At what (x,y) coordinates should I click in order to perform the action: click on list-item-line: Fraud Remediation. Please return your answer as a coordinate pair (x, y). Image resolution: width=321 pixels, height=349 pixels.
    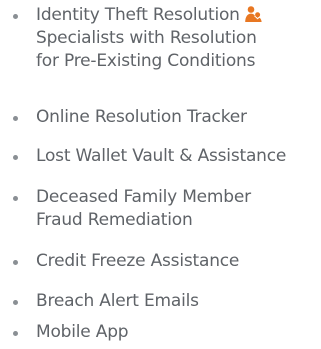
    Looking at the image, I should click on (114, 220).